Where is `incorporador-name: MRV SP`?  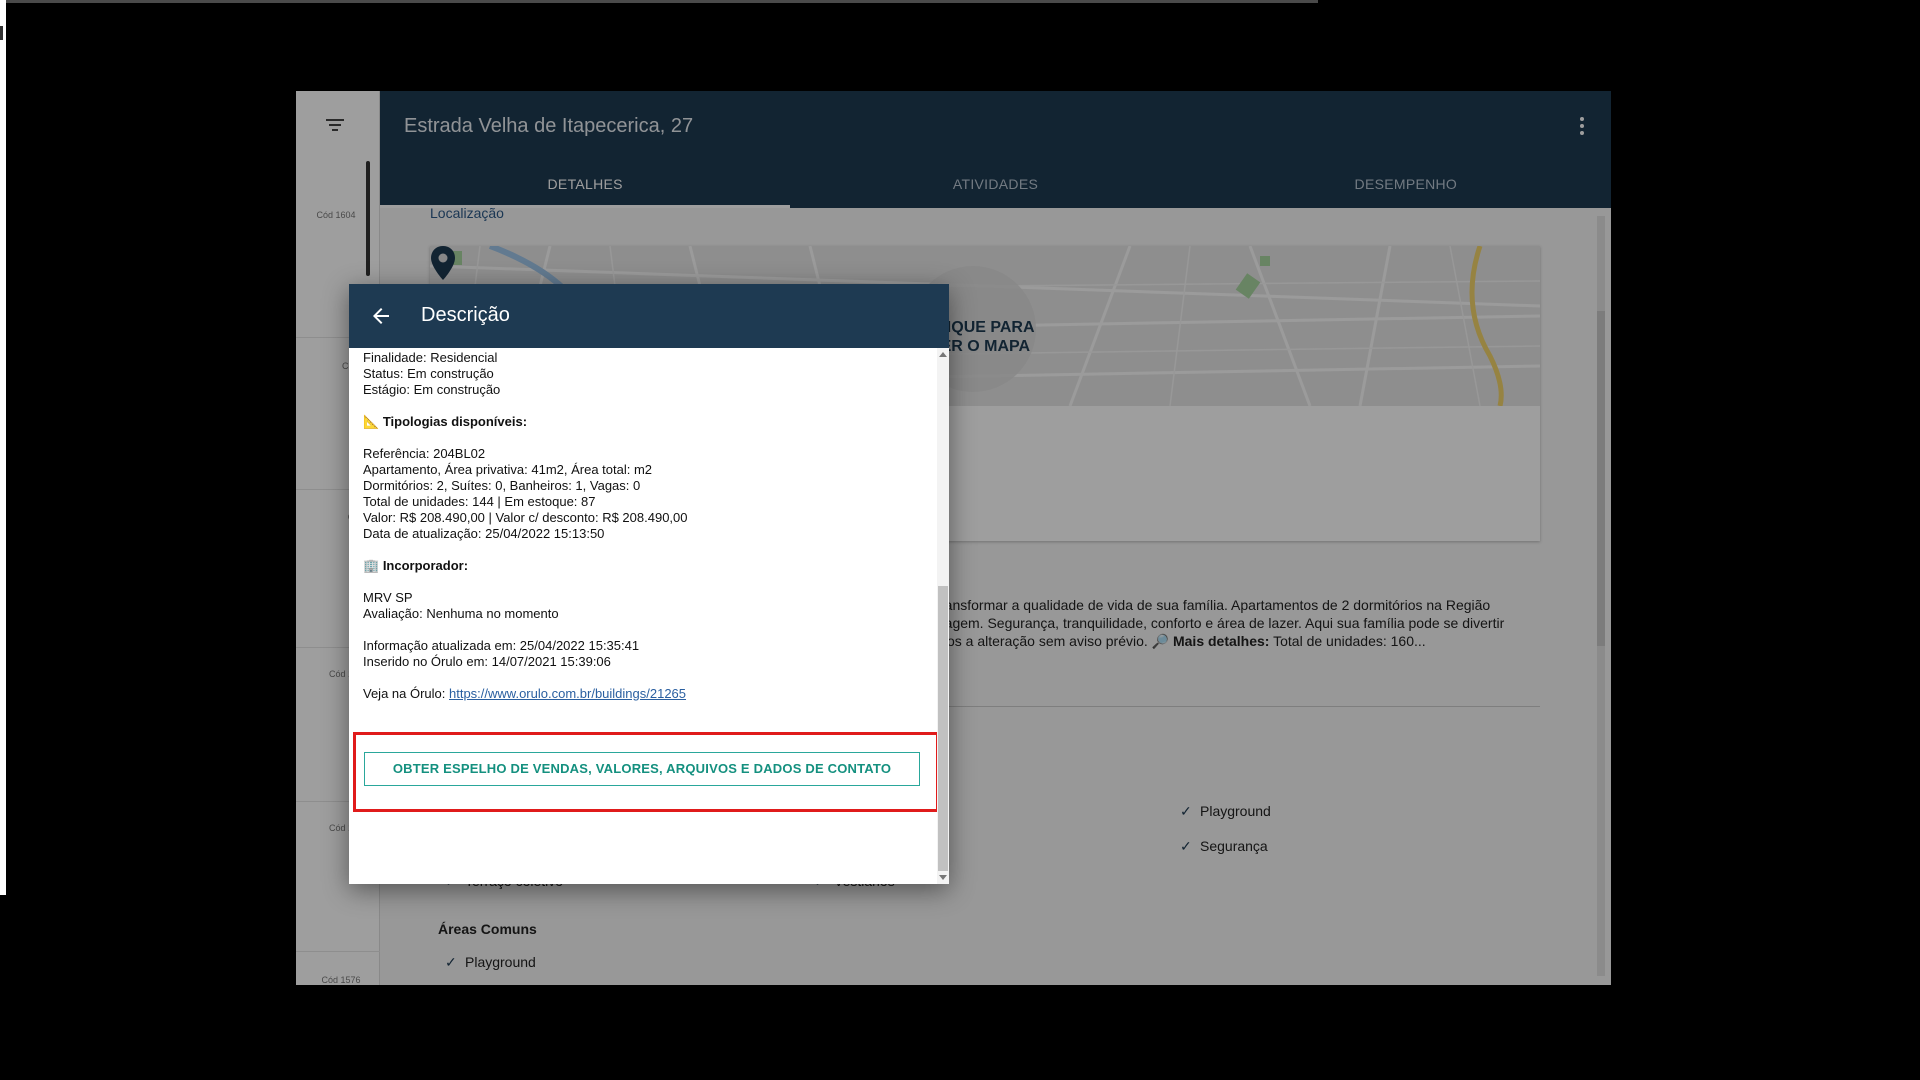
incorporador-name: MRV SP is located at coordinates (388, 597).